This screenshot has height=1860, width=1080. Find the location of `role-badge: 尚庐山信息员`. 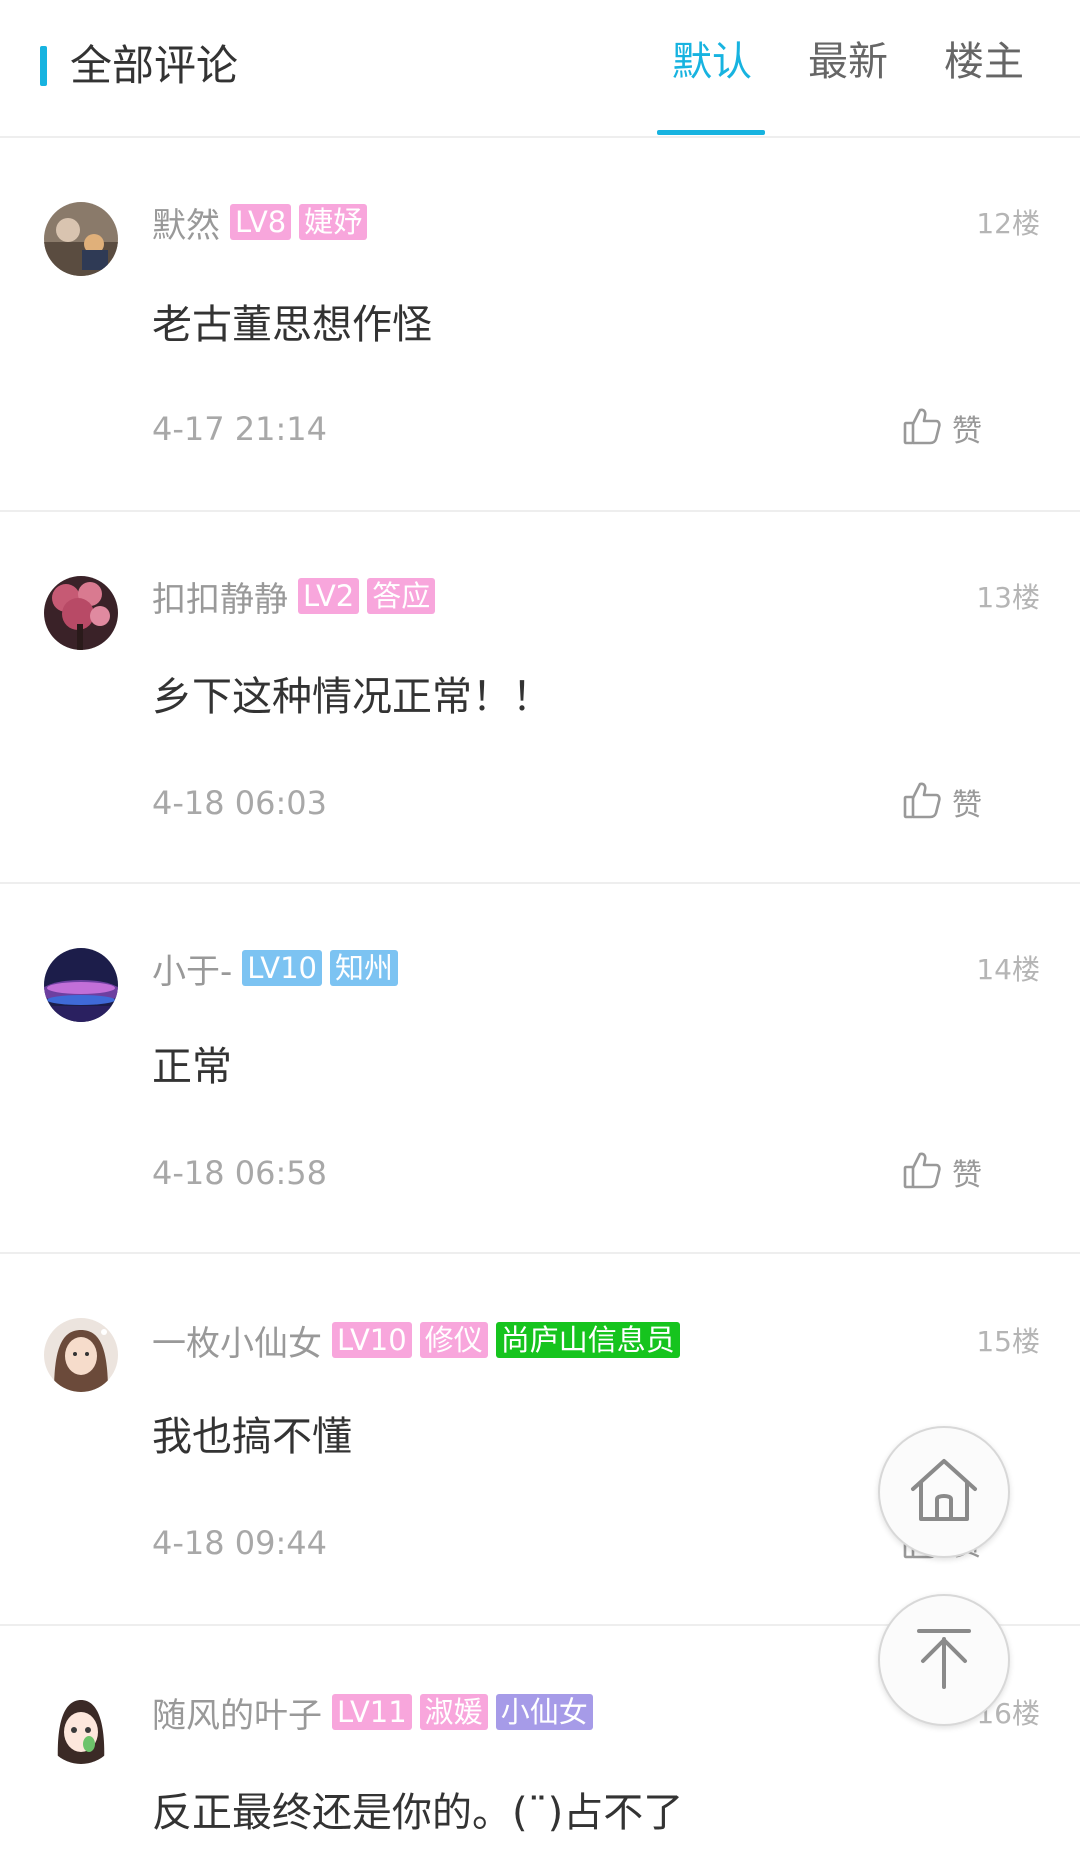

role-badge: 尚庐山信息员 is located at coordinates (587, 1340).